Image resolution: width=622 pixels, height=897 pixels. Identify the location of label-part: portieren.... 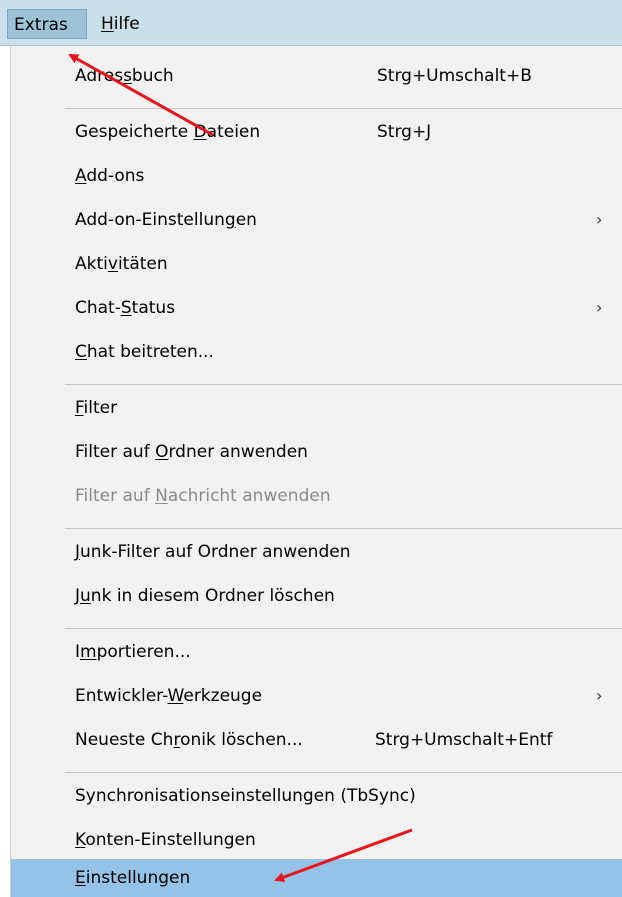
(143, 652).